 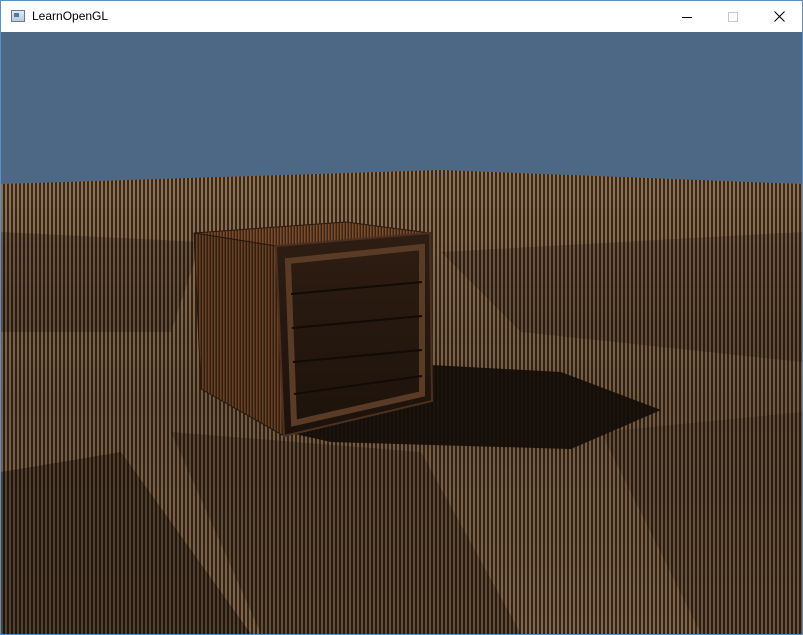 I want to click on close-button, so click(x=779, y=16).